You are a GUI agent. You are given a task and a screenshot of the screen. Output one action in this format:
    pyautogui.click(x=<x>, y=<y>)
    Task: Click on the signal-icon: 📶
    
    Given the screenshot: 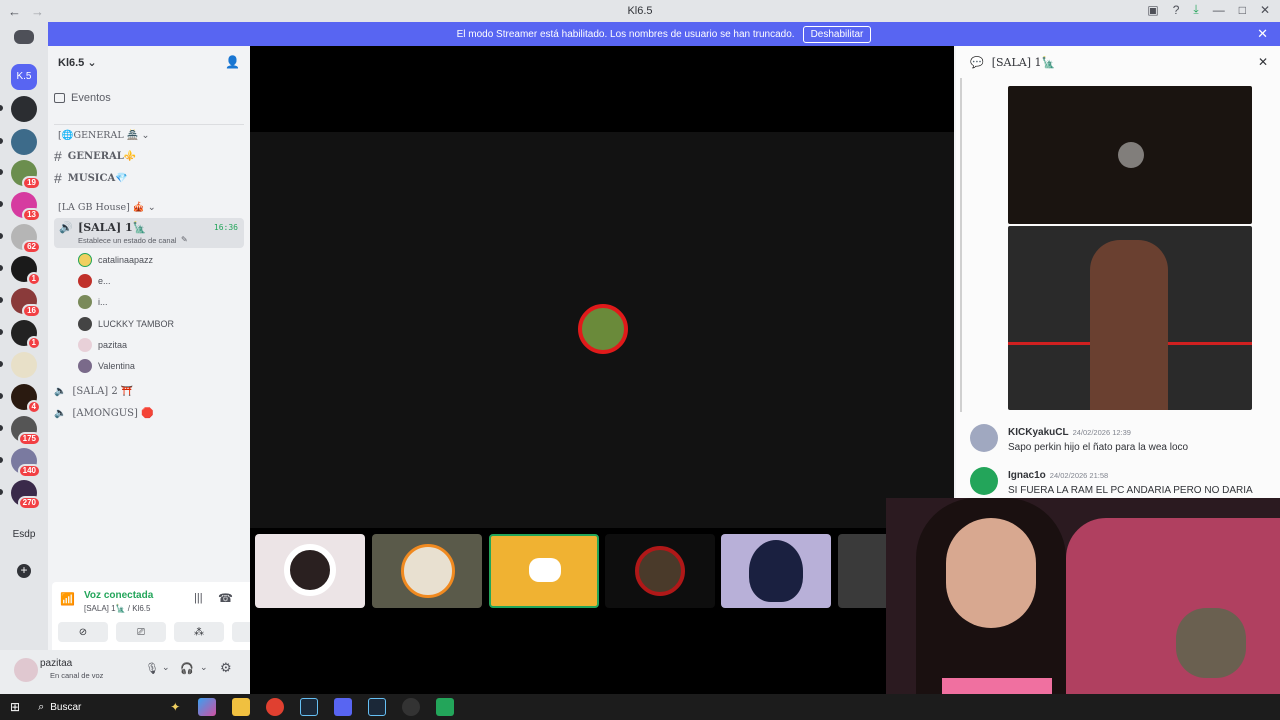 What is the action you would take?
    pyautogui.click(x=67, y=599)
    